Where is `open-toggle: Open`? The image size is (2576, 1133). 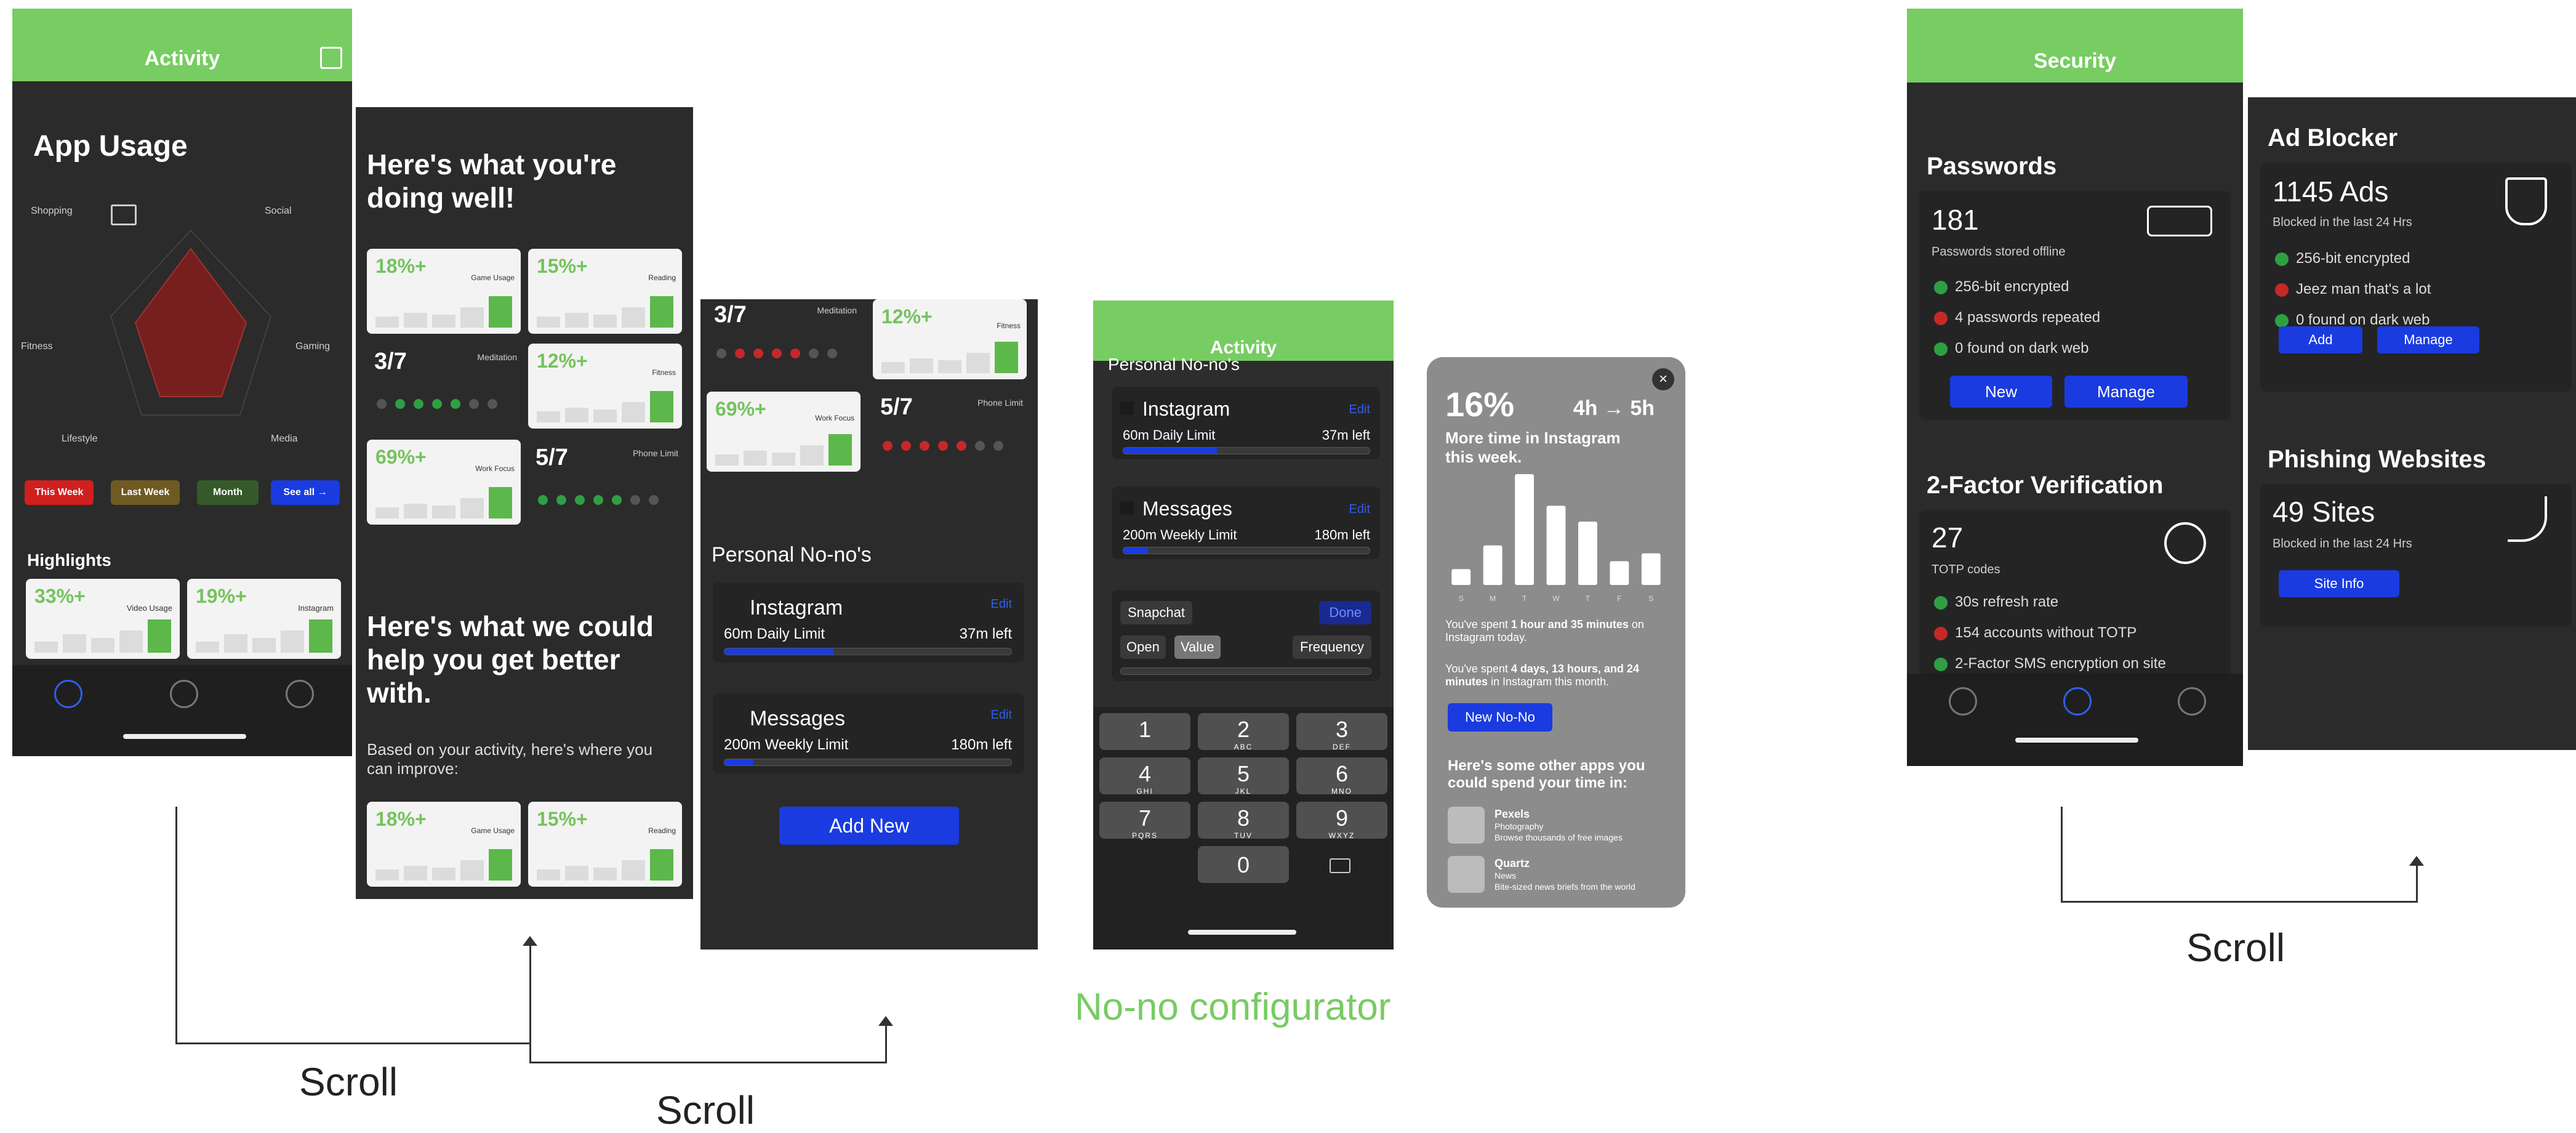
open-toggle: Open is located at coordinates (1143, 647).